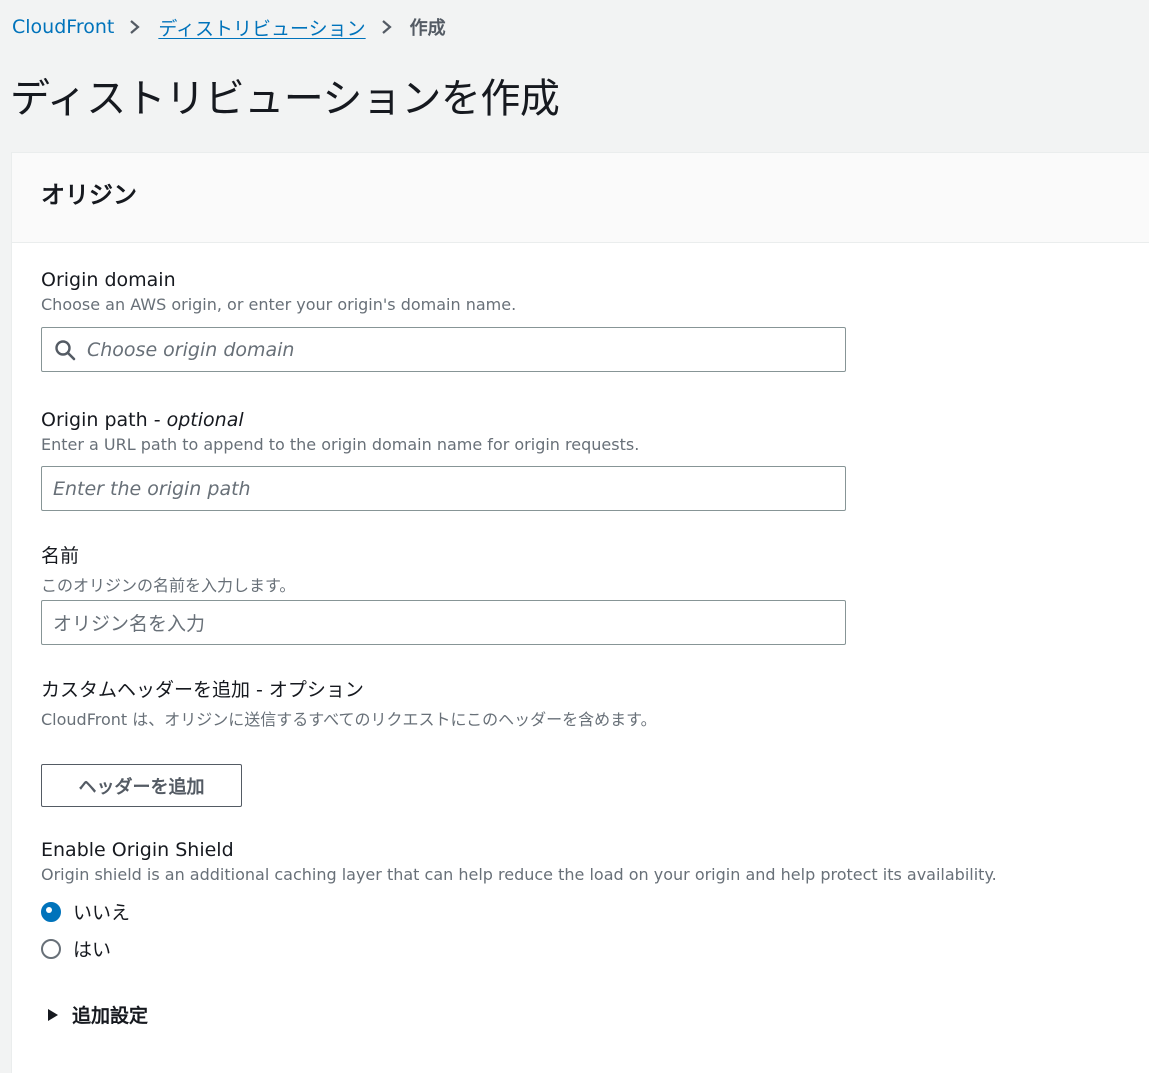  I want to click on origin-path-placeholder: Enter the origin path, so click(152, 488).